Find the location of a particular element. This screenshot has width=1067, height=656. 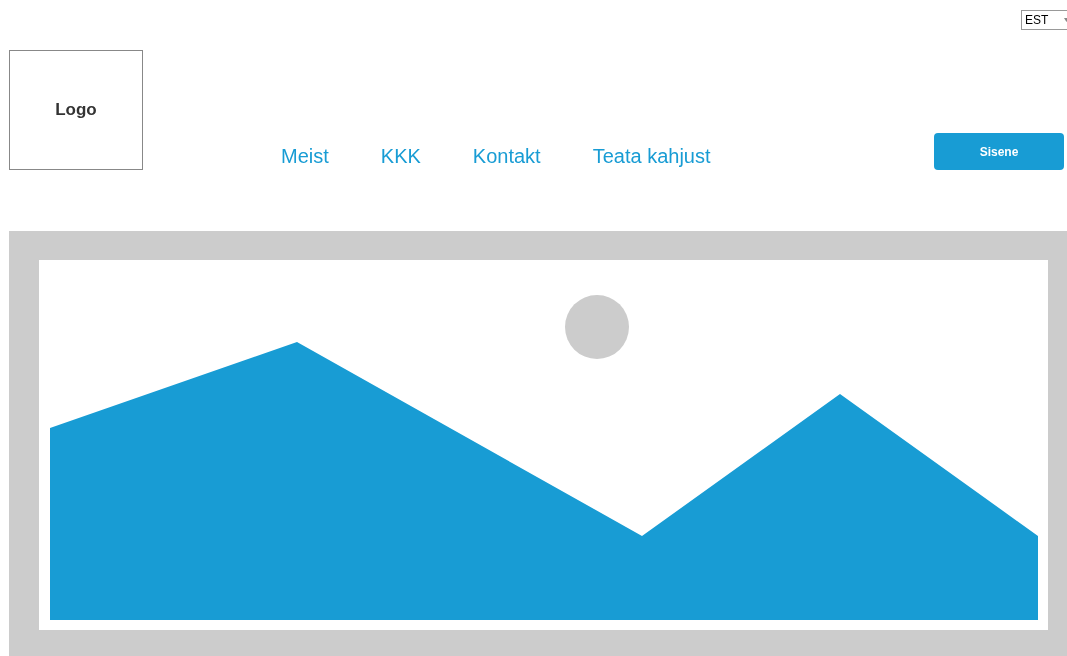

nav-link: KKK is located at coordinates (400, 156).